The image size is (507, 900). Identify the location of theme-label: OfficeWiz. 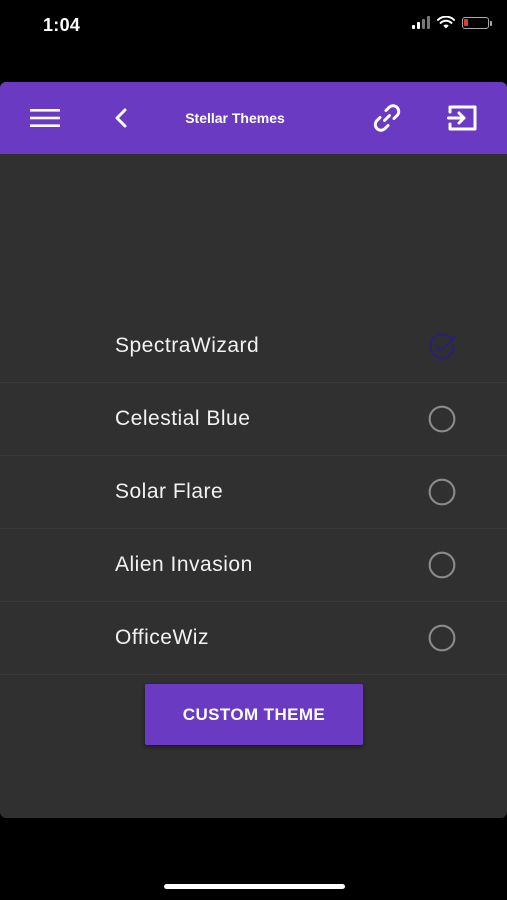
(162, 637).